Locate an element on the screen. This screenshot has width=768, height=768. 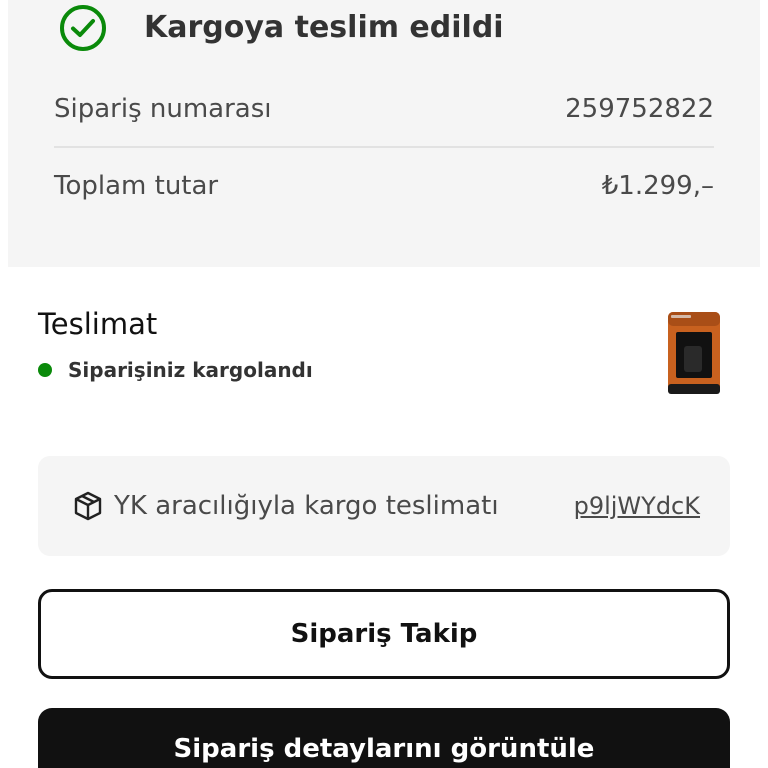
courier-text: YK aracılığıyla kargo teslimatı is located at coordinates (306, 506).